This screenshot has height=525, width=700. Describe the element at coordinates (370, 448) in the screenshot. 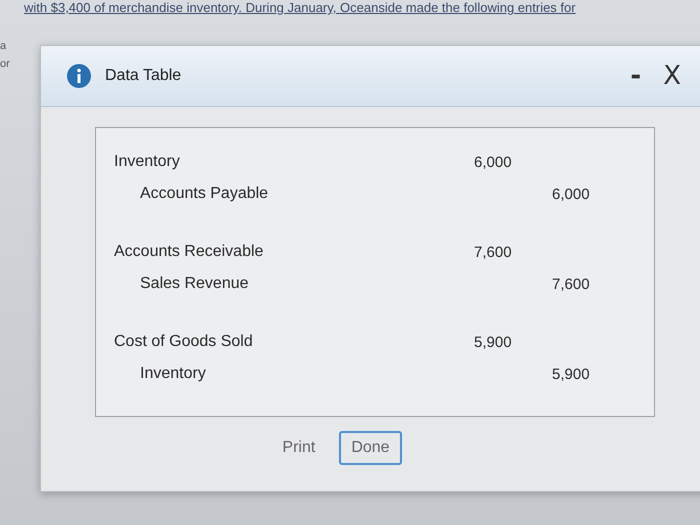

I see `dialog-button: Done` at that location.